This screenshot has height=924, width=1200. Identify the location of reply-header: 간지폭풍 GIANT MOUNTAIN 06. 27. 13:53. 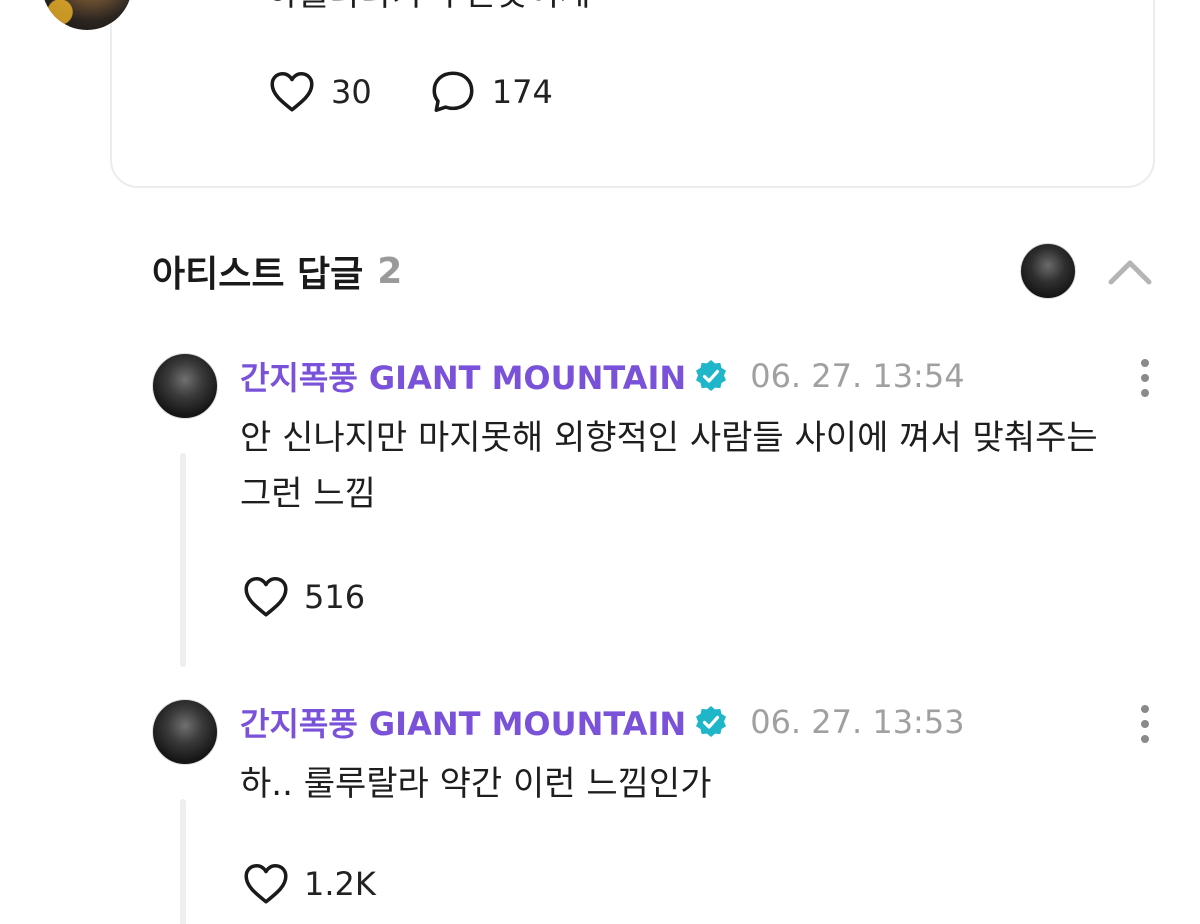
(602, 722).